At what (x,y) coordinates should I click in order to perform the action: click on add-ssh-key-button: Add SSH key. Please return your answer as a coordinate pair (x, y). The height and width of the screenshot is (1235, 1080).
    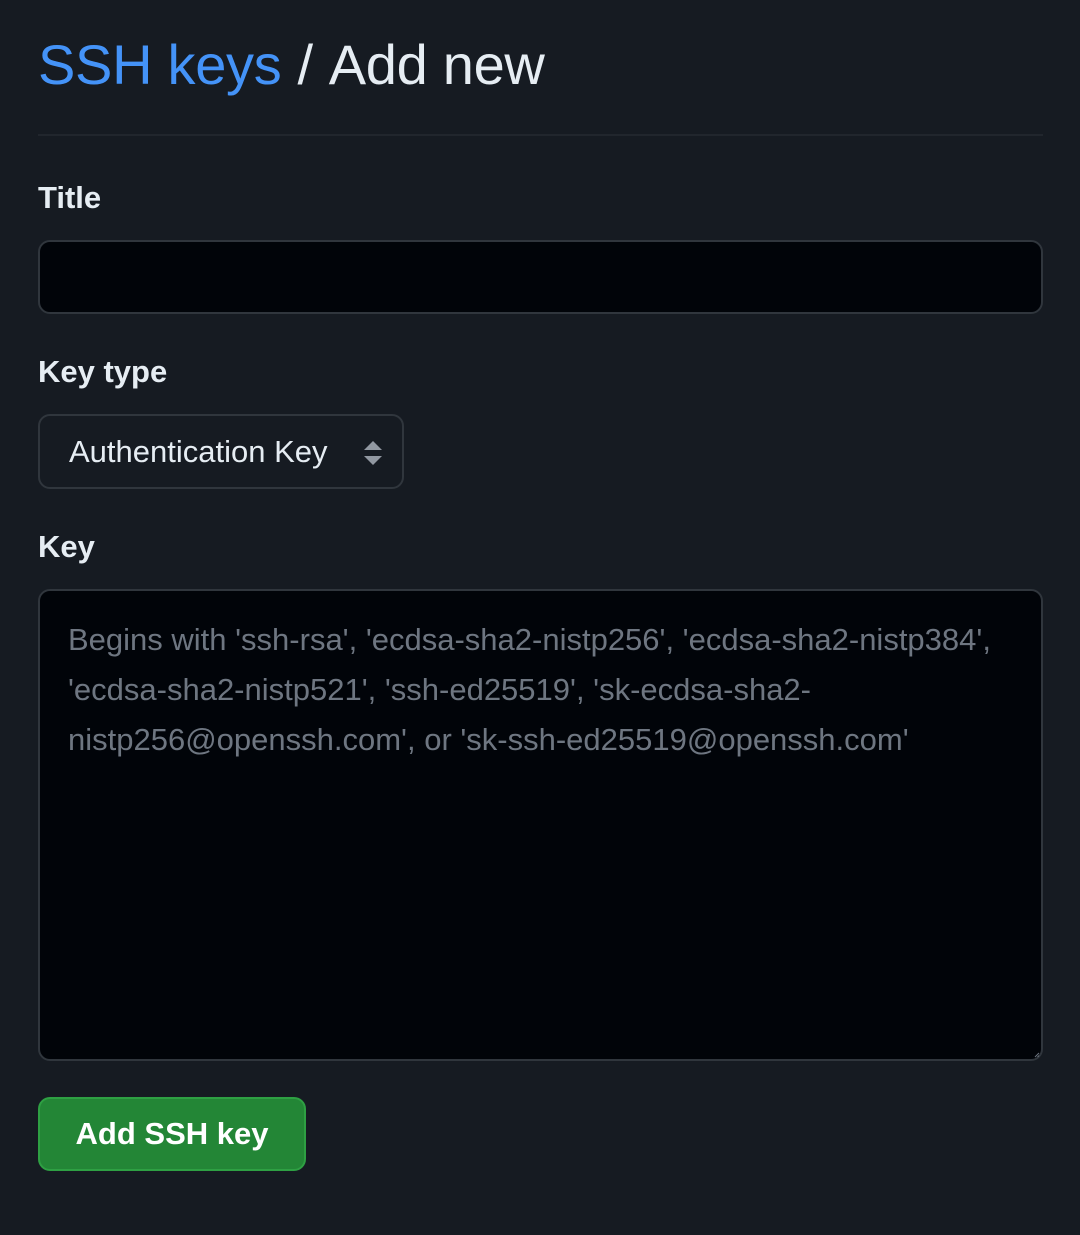
    Looking at the image, I should click on (172, 1134).